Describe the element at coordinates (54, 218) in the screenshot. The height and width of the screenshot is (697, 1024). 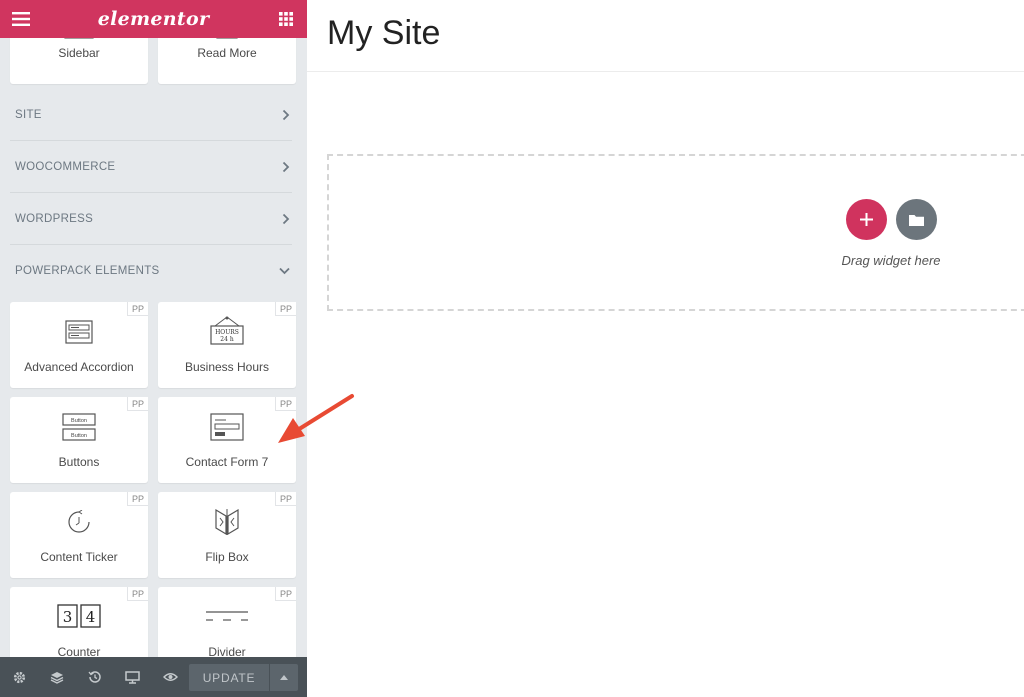
I see `category-label: WORDPRESS` at that location.